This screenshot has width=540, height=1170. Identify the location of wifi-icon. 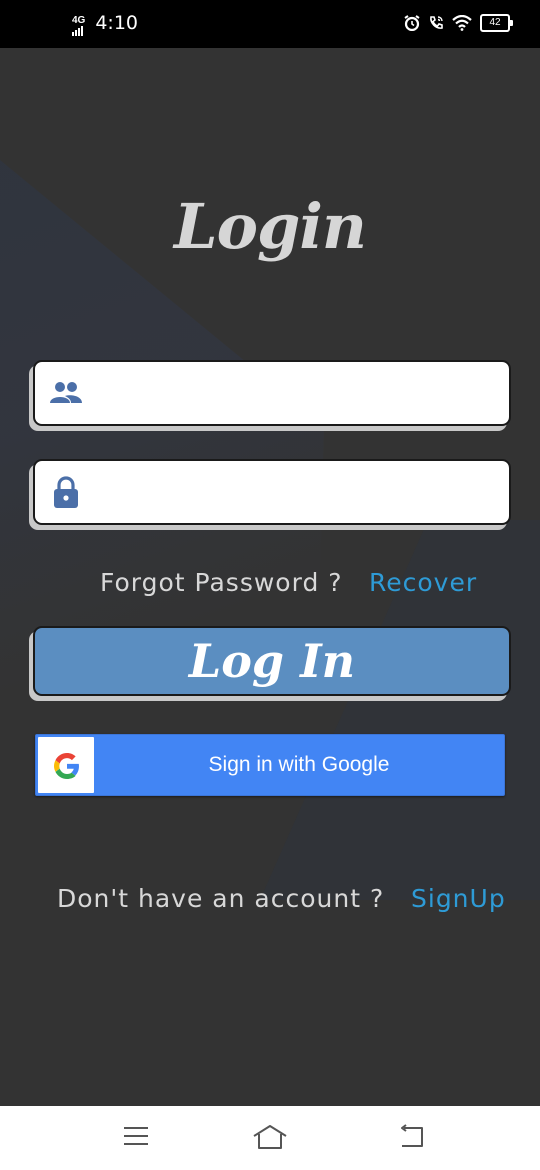
(462, 23).